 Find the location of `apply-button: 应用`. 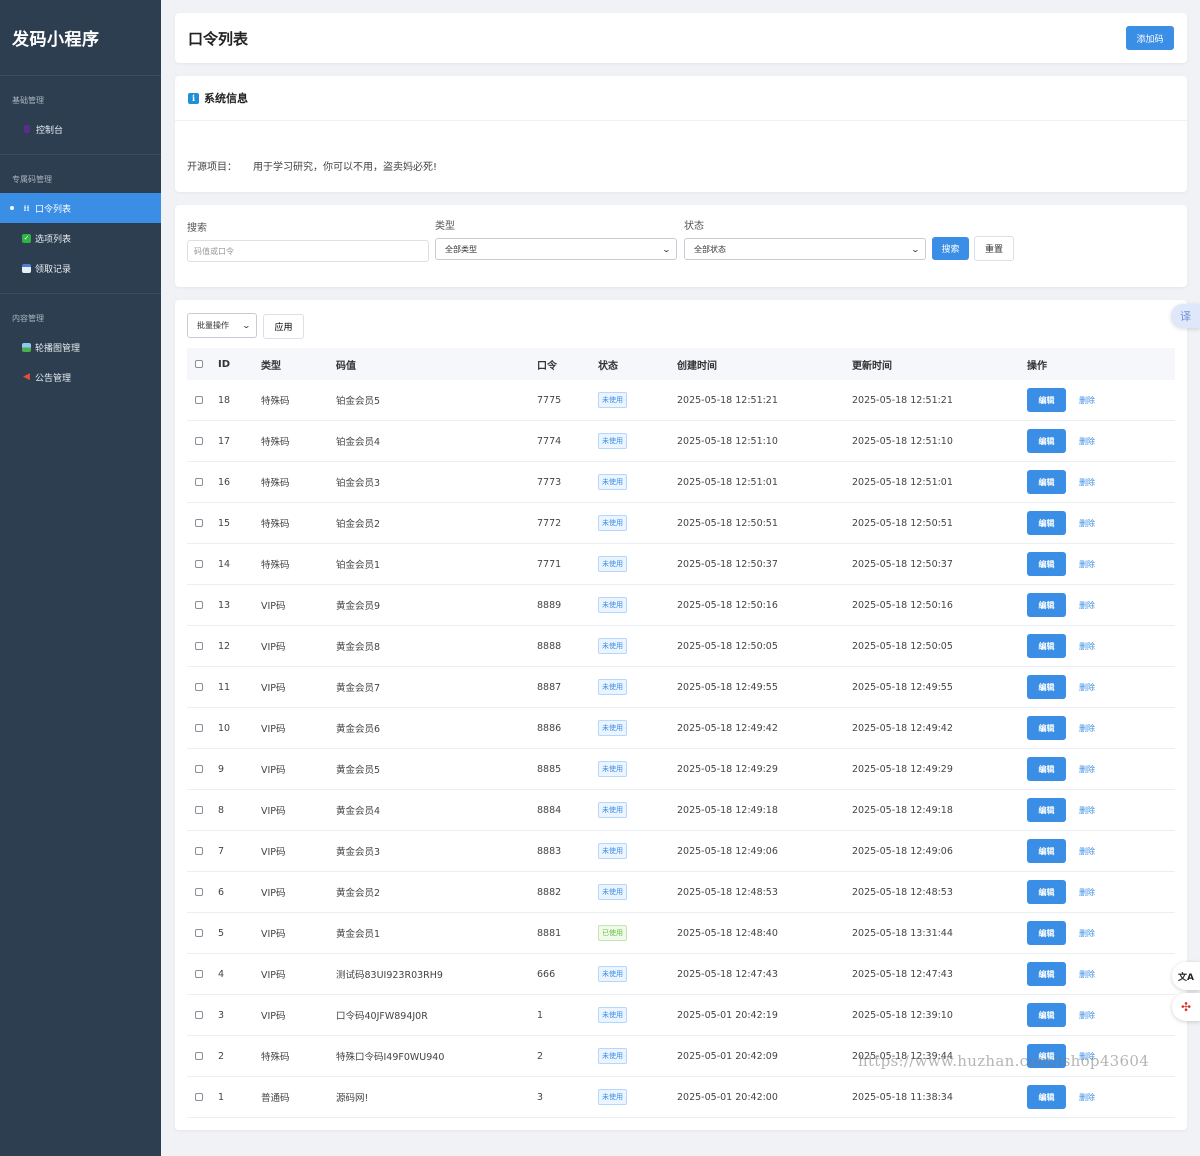

apply-button: 应用 is located at coordinates (283, 326).